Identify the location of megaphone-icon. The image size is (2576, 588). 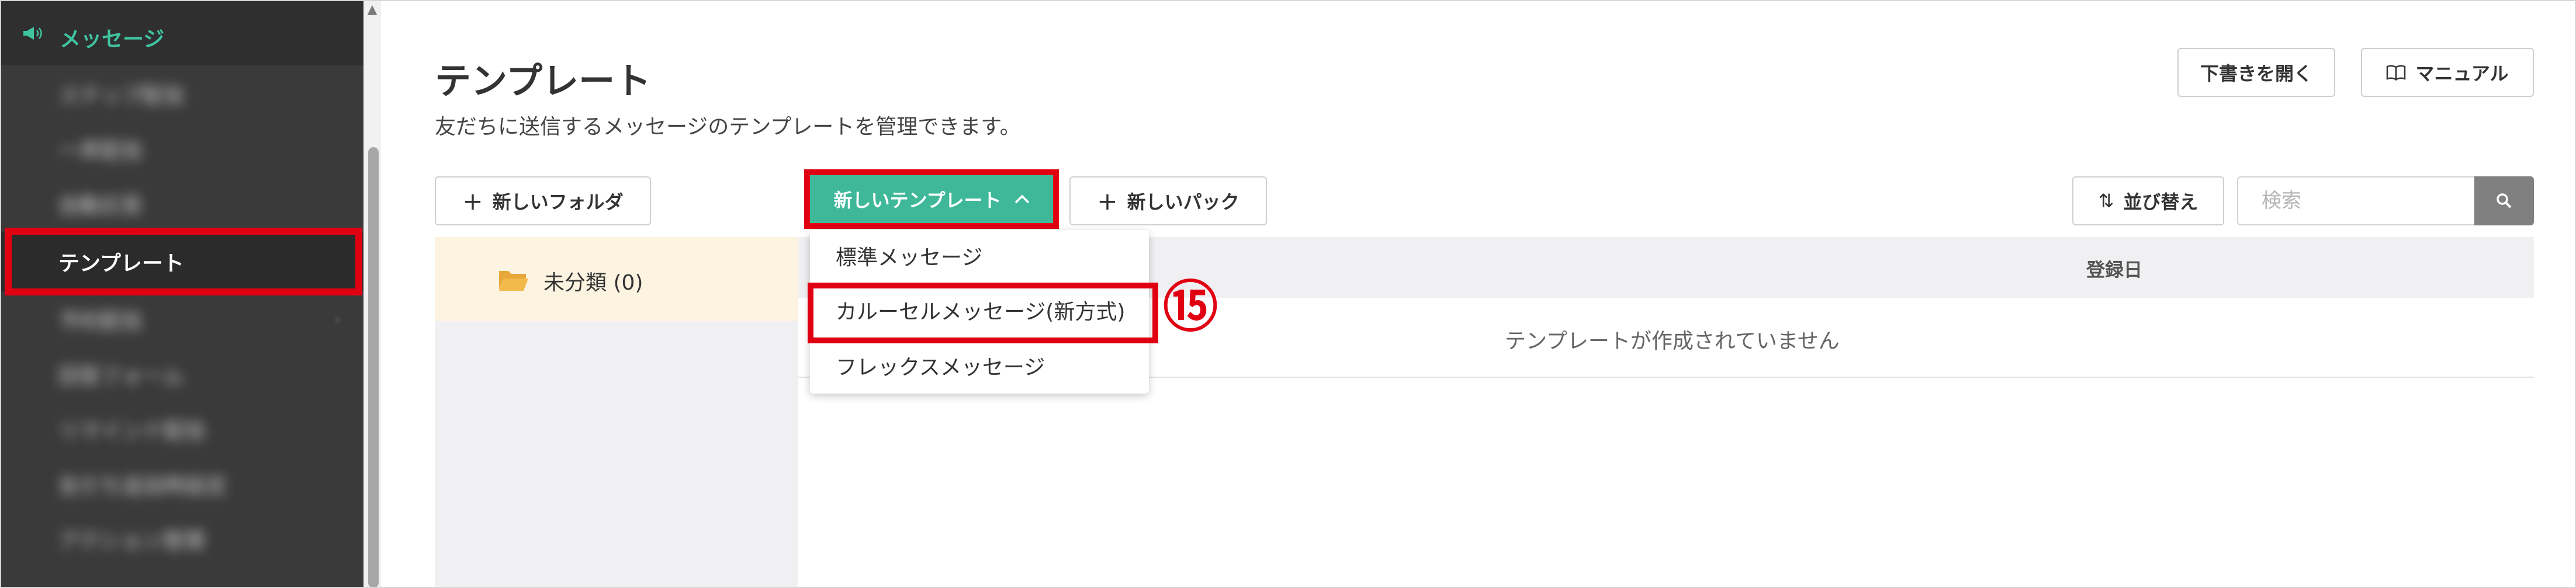
(32, 33).